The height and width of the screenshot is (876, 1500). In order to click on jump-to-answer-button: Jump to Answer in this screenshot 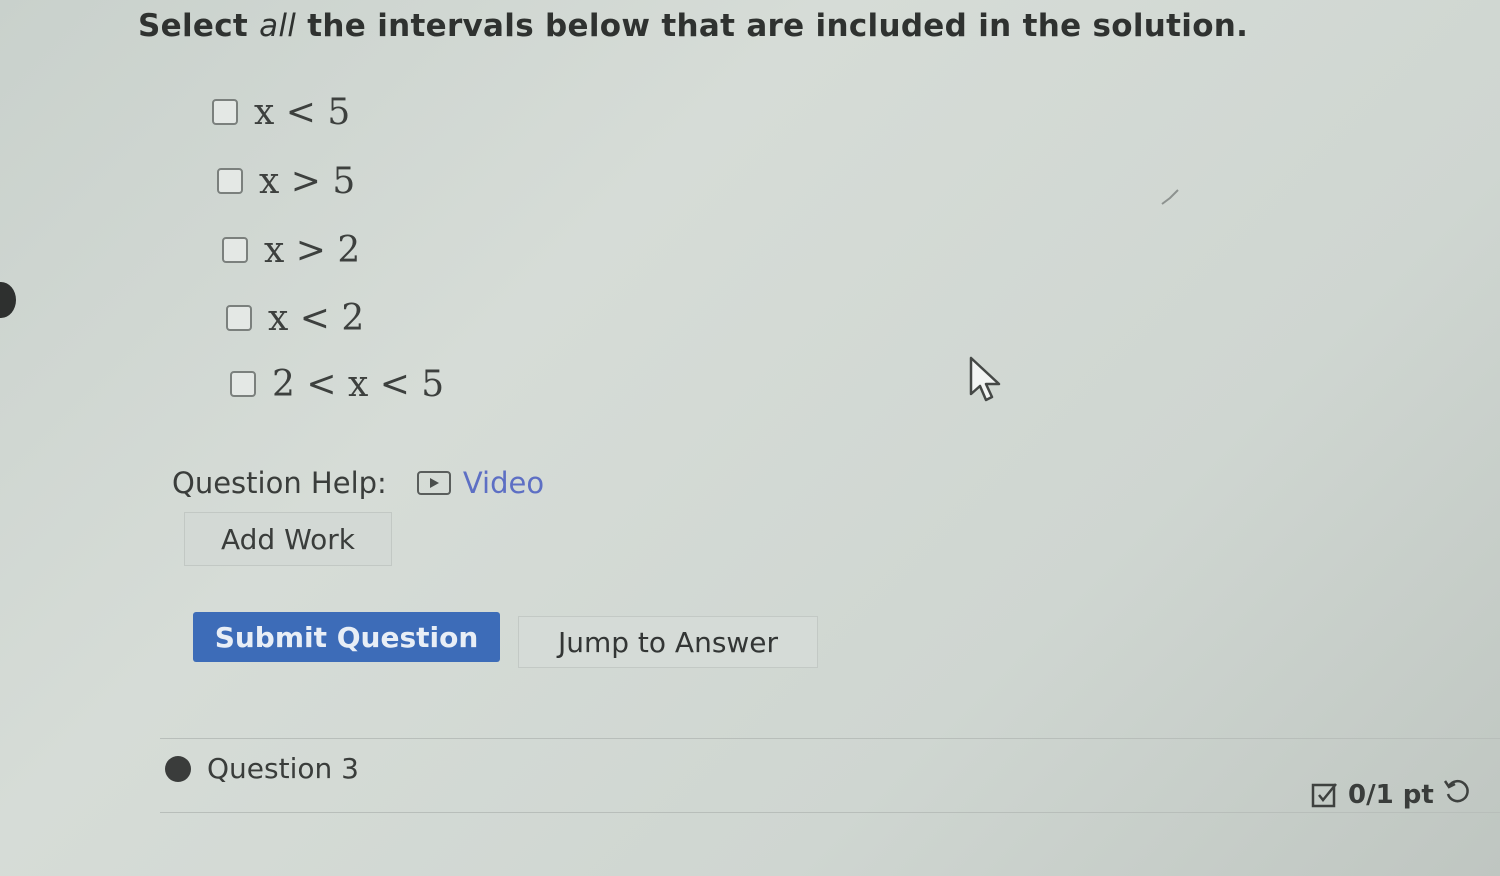, I will do `click(668, 642)`.